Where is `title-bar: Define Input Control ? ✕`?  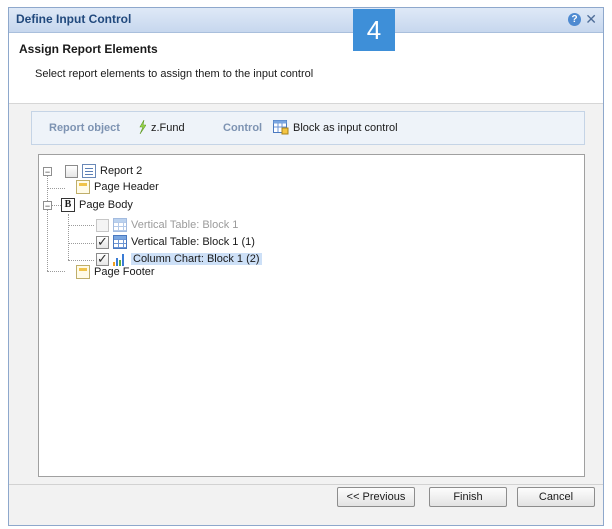
title-bar: Define Input Control ? ✕ is located at coordinates (306, 20).